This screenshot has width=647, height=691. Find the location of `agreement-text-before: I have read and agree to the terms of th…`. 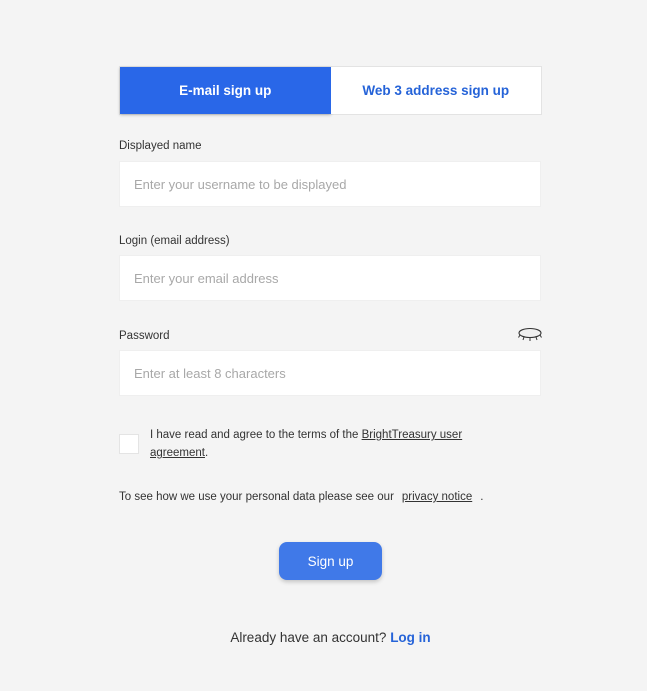

agreement-text-before: I have read and agree to the terms of th… is located at coordinates (256, 435).